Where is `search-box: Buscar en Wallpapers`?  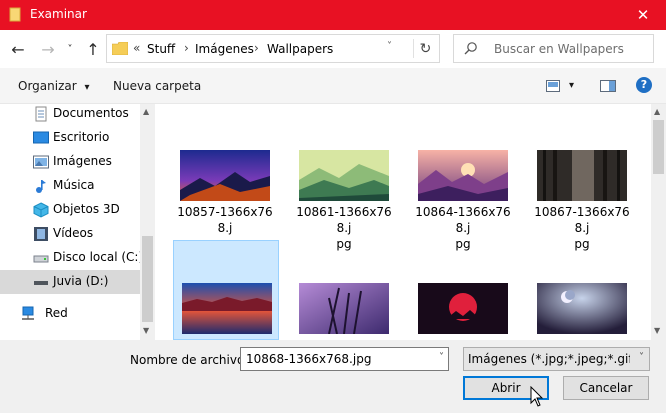 search-box: Buscar en Wallpapers is located at coordinates (553, 48).